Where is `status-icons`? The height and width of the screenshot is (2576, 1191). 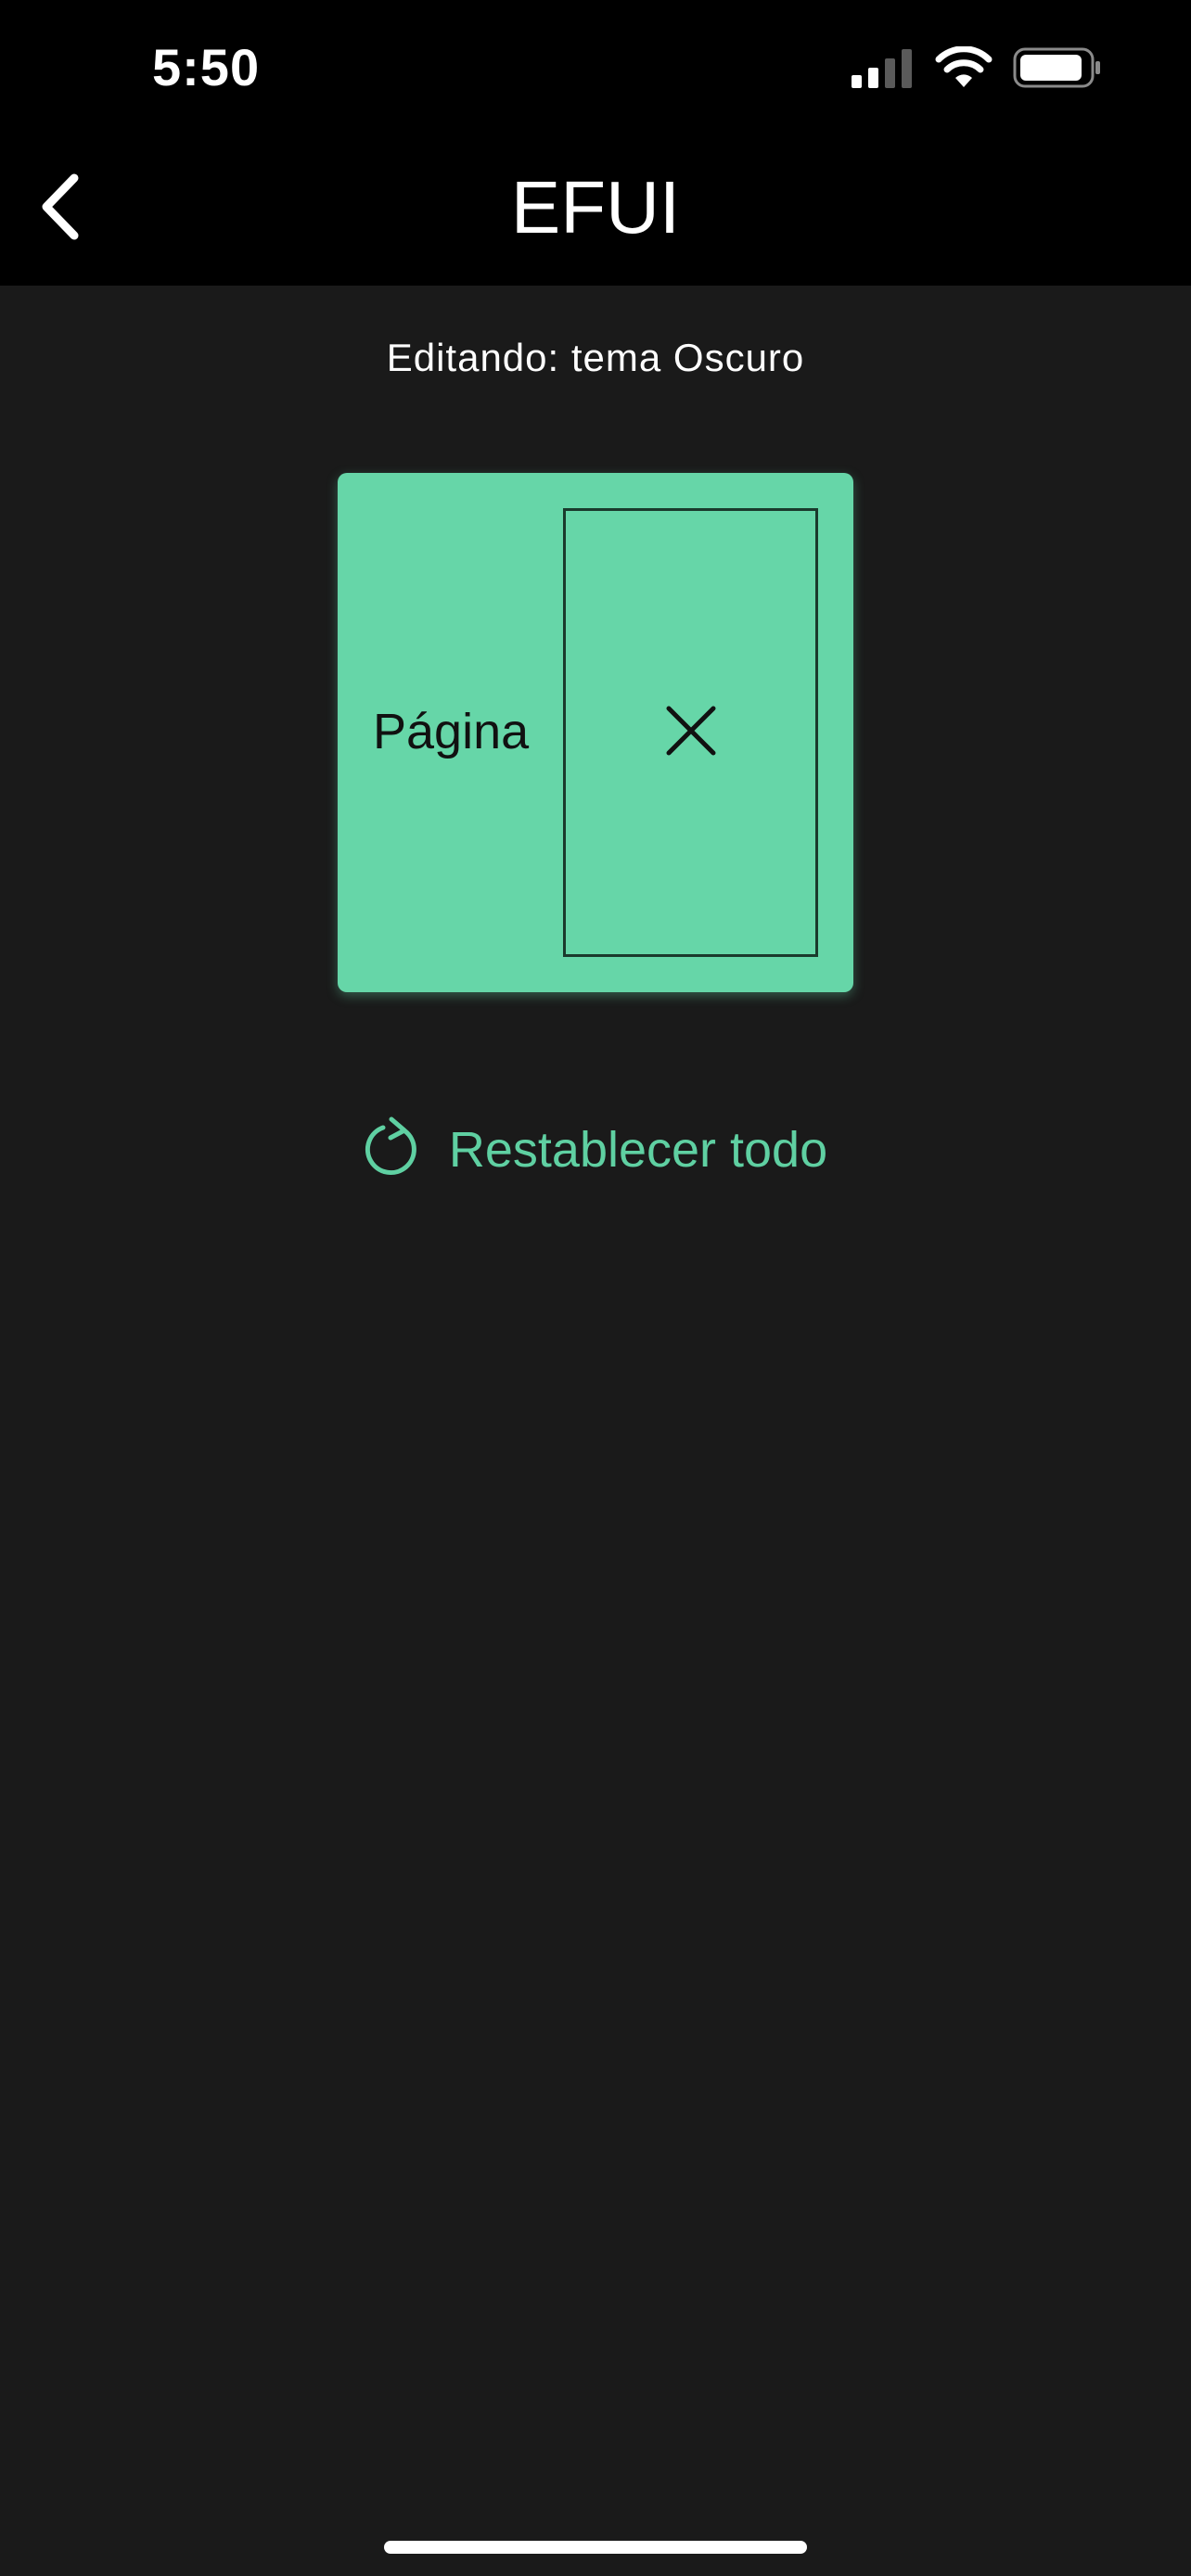
status-icons is located at coordinates (976, 69).